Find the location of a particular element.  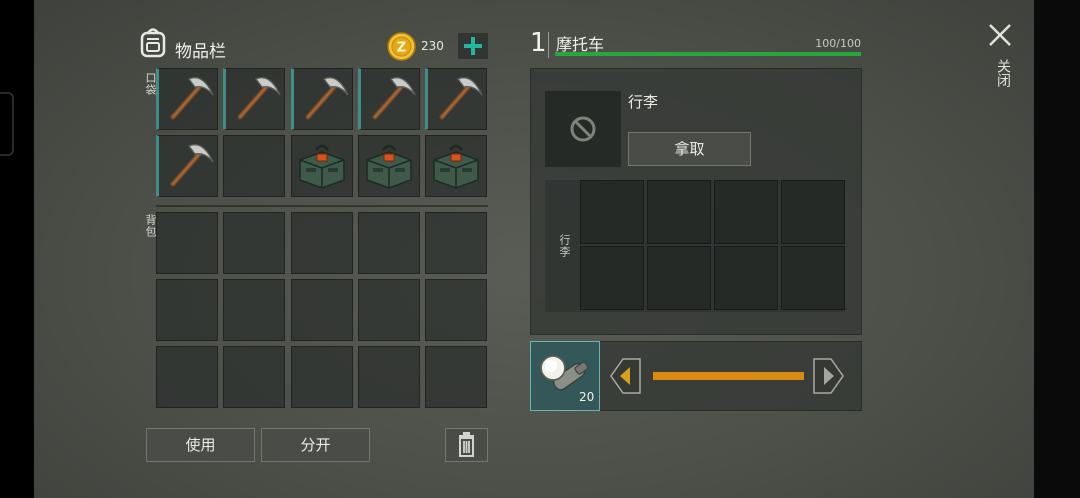

take-button: 拿取 is located at coordinates (689, 149).